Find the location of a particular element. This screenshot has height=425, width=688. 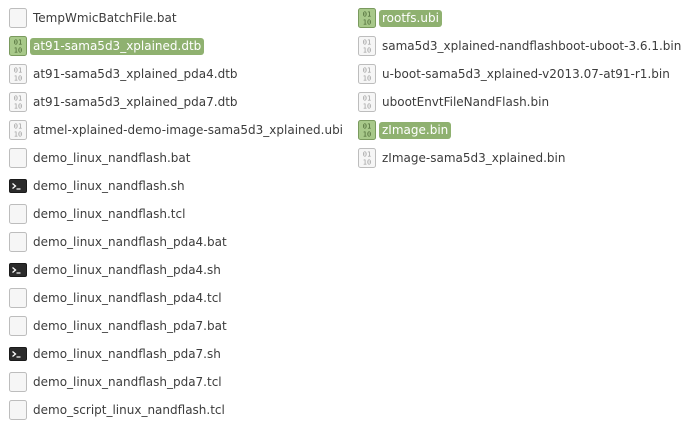

file-item: 01 10 ubootEnvtFileNandFlash.bin is located at coordinates (520, 102).